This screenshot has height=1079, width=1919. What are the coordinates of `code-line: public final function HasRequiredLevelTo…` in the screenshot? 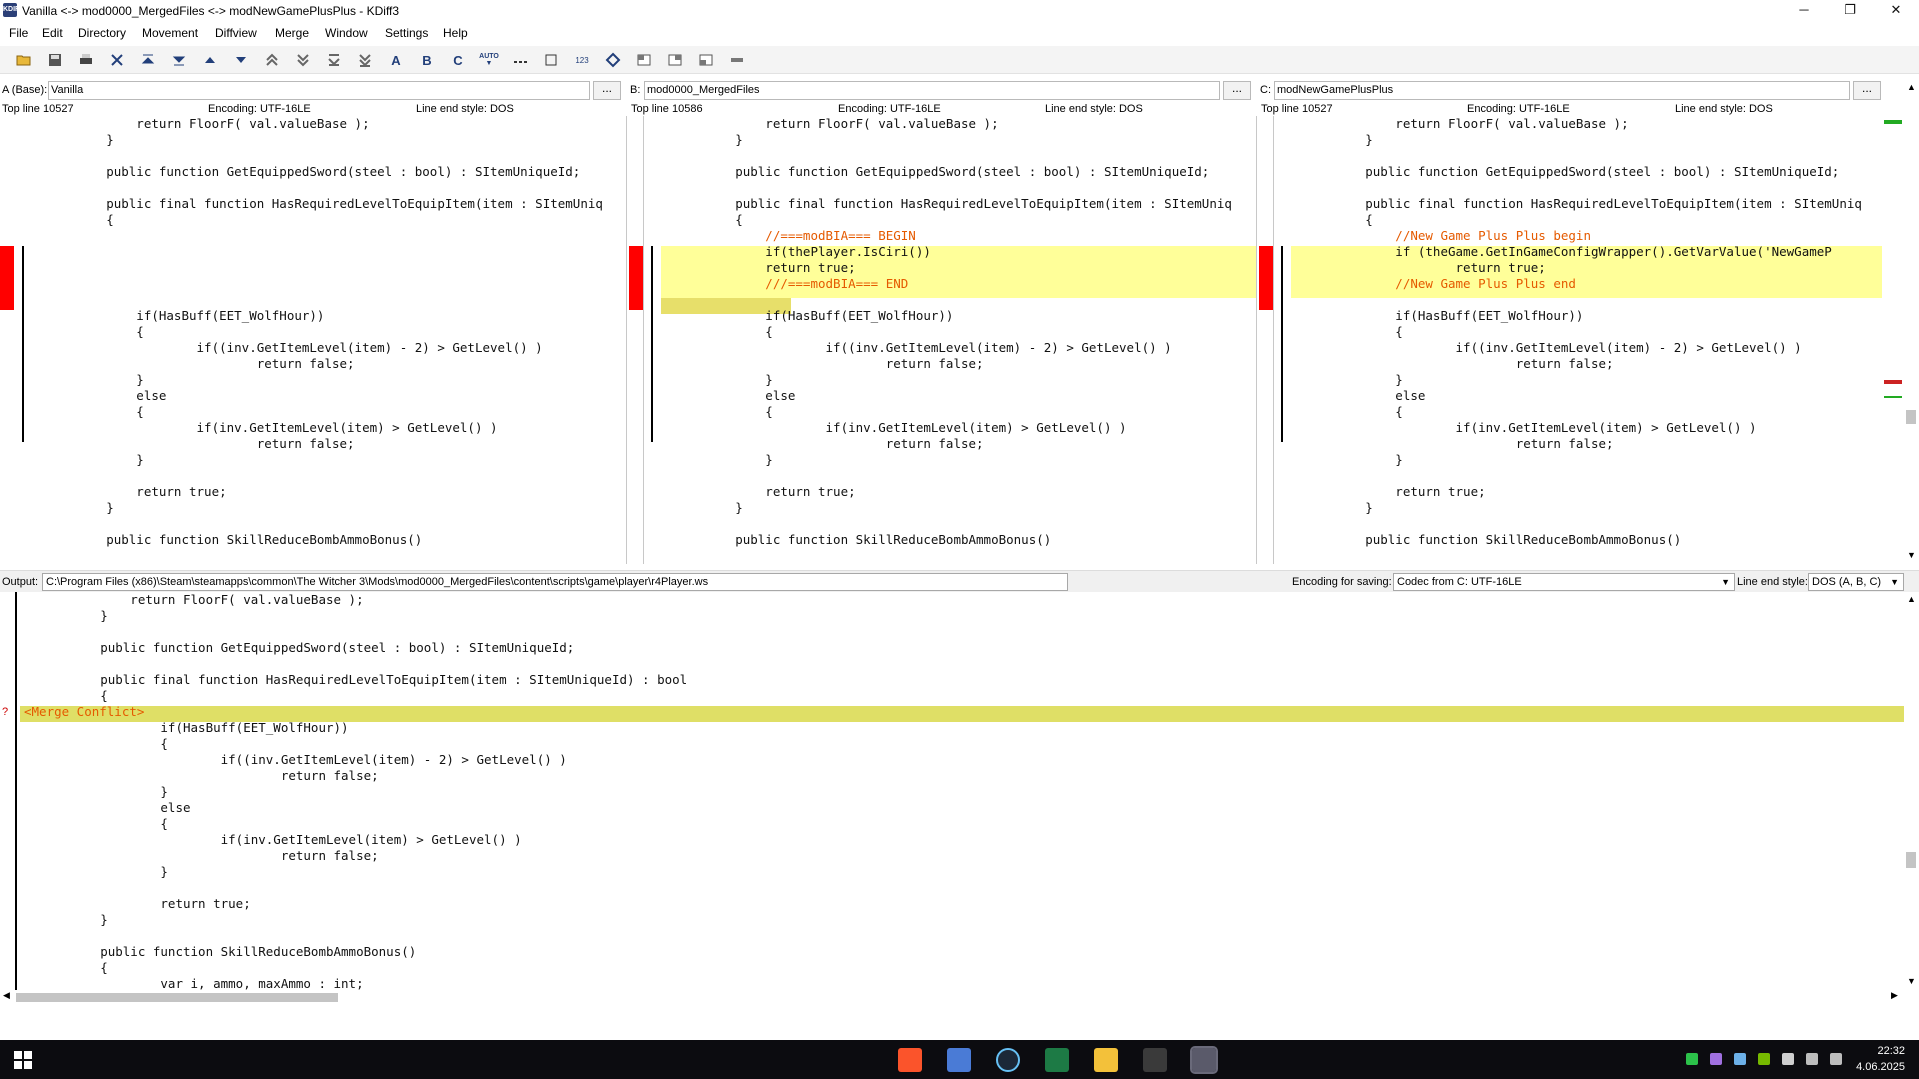 It's located at (1583, 203).